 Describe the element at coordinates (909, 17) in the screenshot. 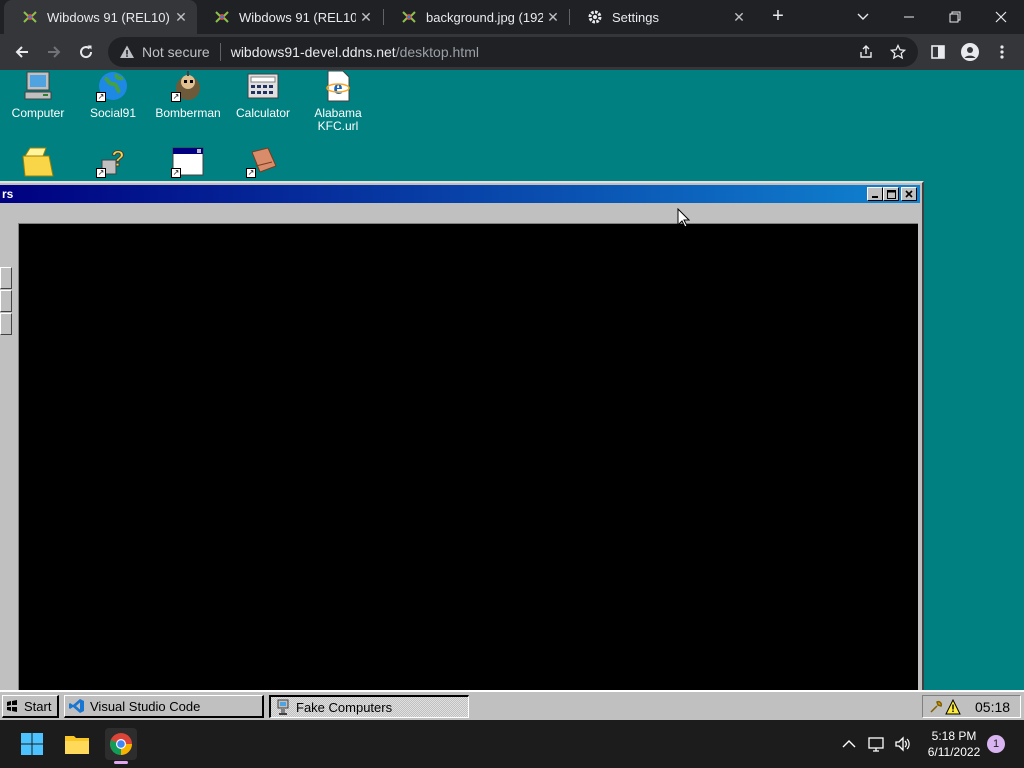

I see `minimize-window-button` at that location.